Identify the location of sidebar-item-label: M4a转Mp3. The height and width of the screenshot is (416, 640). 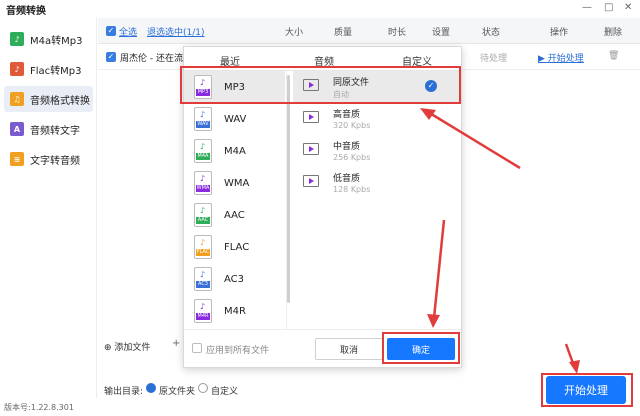
(56, 41).